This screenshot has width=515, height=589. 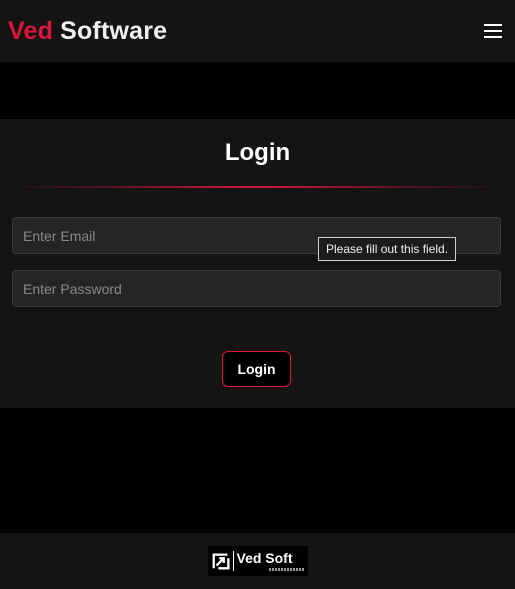 What do you see at coordinates (256, 369) in the screenshot?
I see `login-button: Login` at bounding box center [256, 369].